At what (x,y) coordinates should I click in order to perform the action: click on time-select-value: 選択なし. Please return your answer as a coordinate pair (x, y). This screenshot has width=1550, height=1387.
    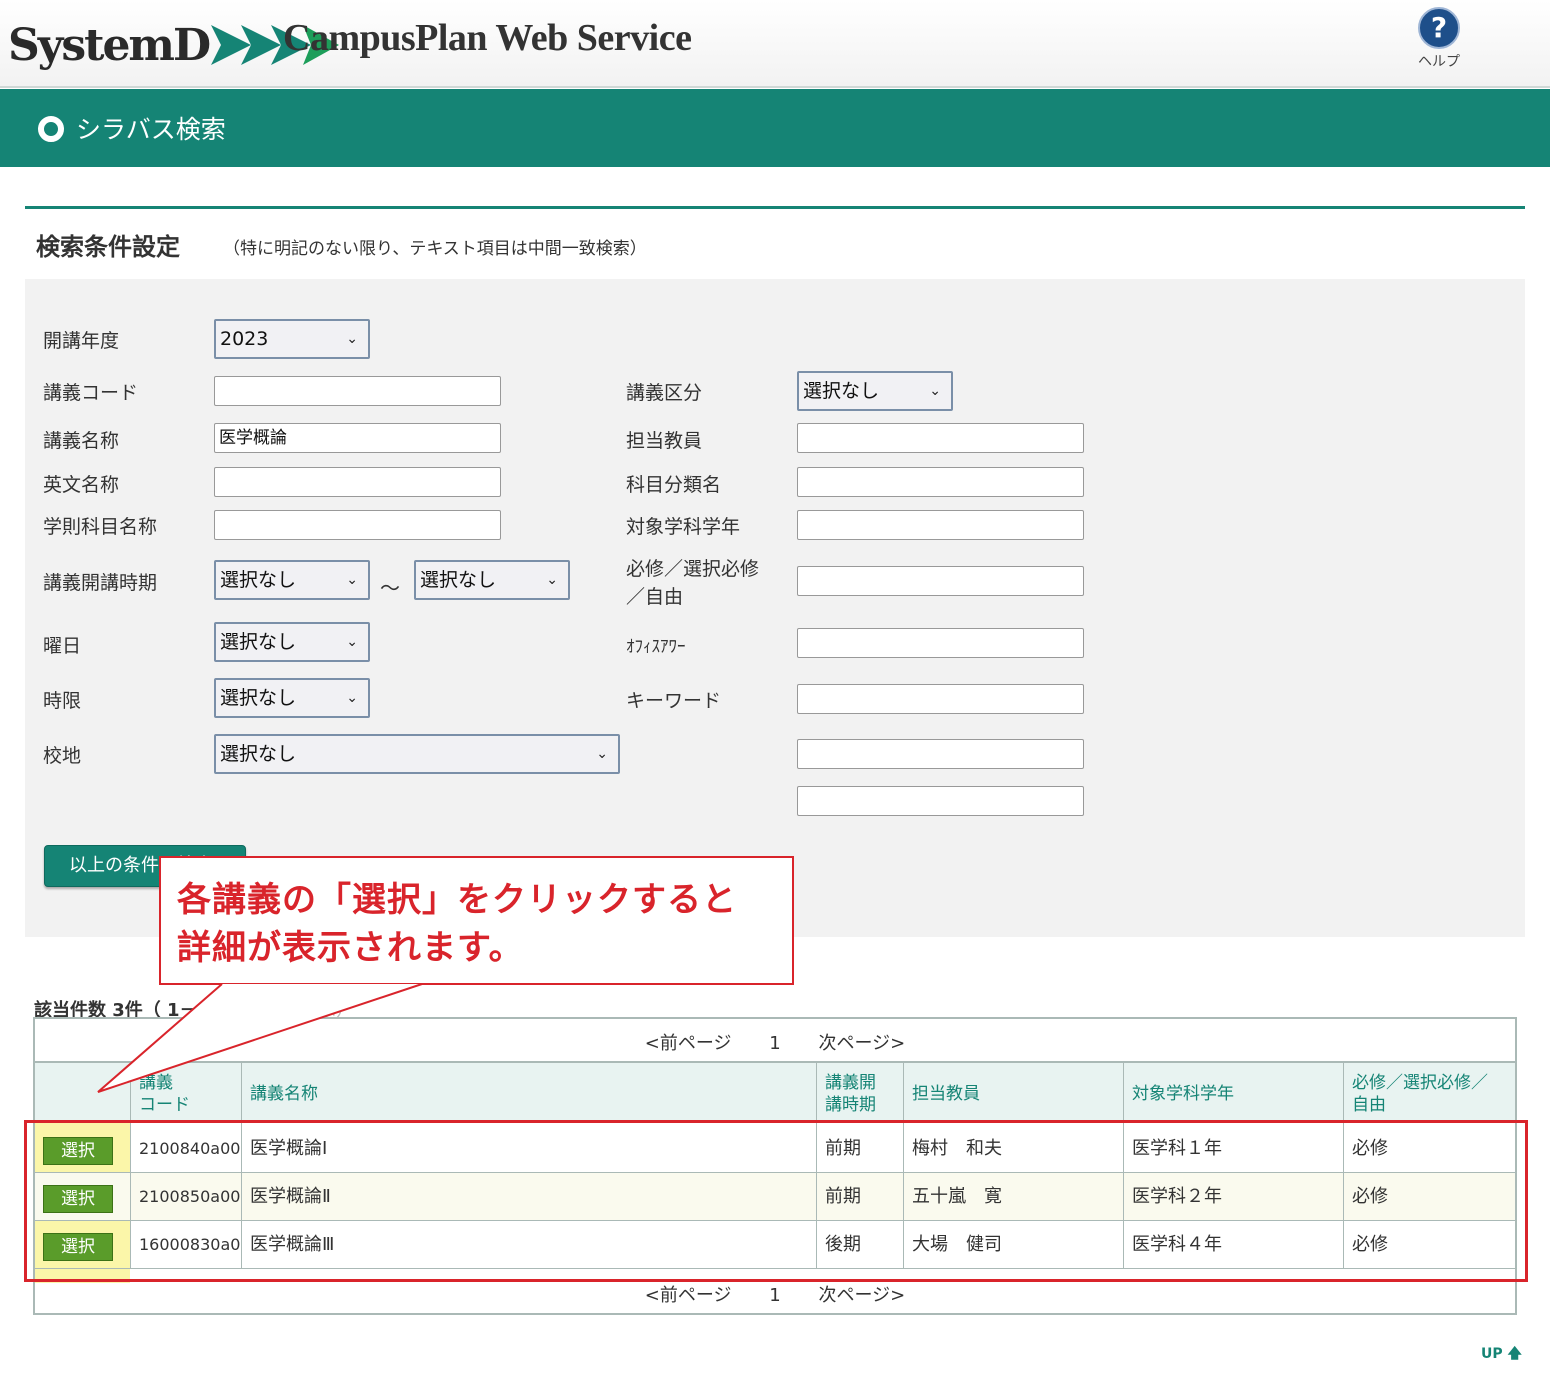
    Looking at the image, I should click on (258, 698).